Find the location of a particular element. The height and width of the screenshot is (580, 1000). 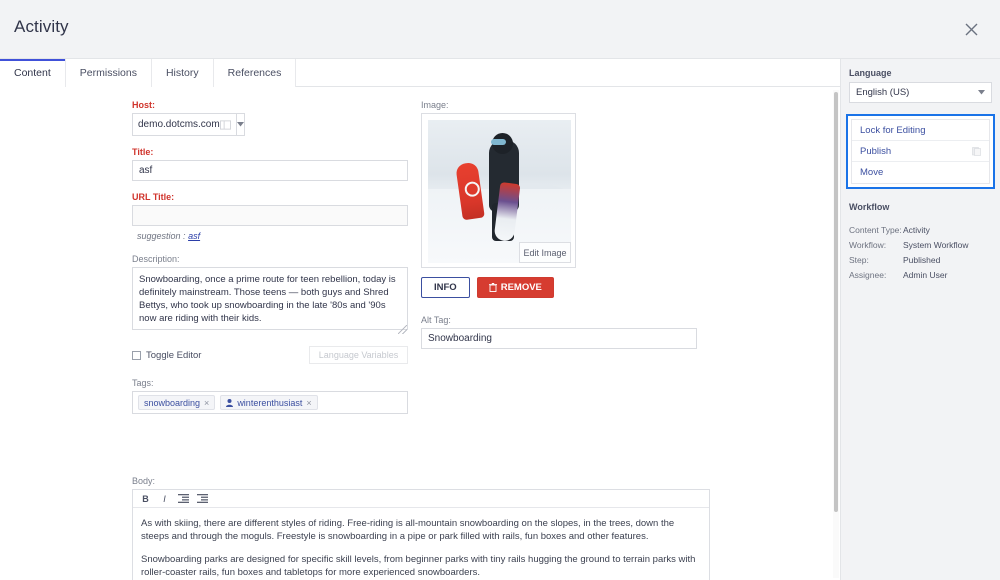

edit-image-label: Edit Image is located at coordinates (545, 252).